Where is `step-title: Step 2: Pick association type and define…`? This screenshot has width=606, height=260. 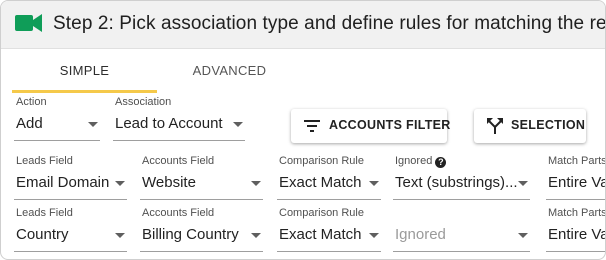
step-title: Step 2: Pick association type and define… is located at coordinates (329, 23).